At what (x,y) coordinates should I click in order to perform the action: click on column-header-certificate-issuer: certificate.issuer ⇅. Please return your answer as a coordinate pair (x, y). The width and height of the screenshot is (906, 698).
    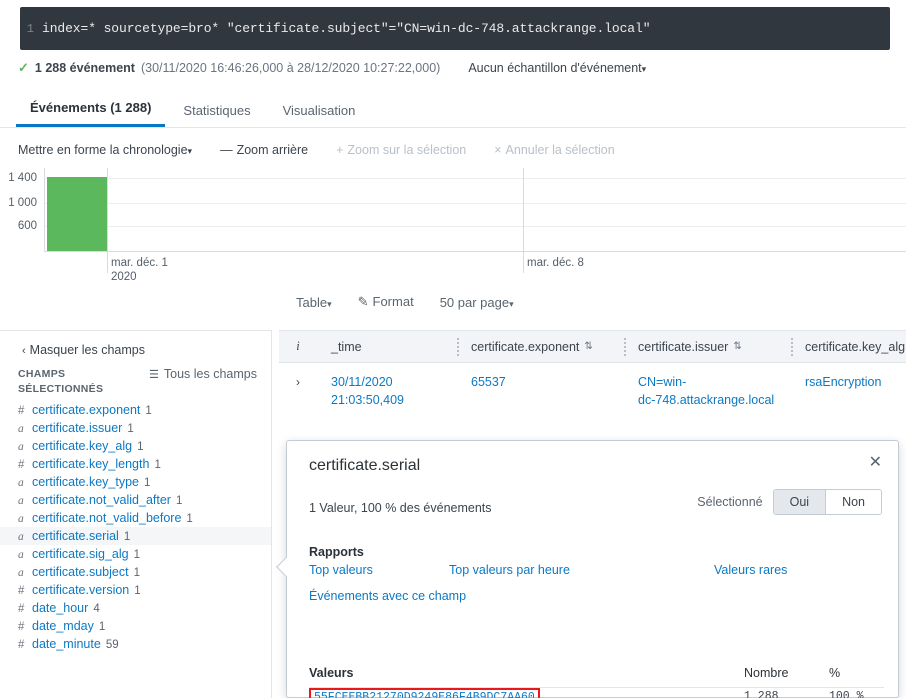
    Looking at the image, I should click on (707, 346).